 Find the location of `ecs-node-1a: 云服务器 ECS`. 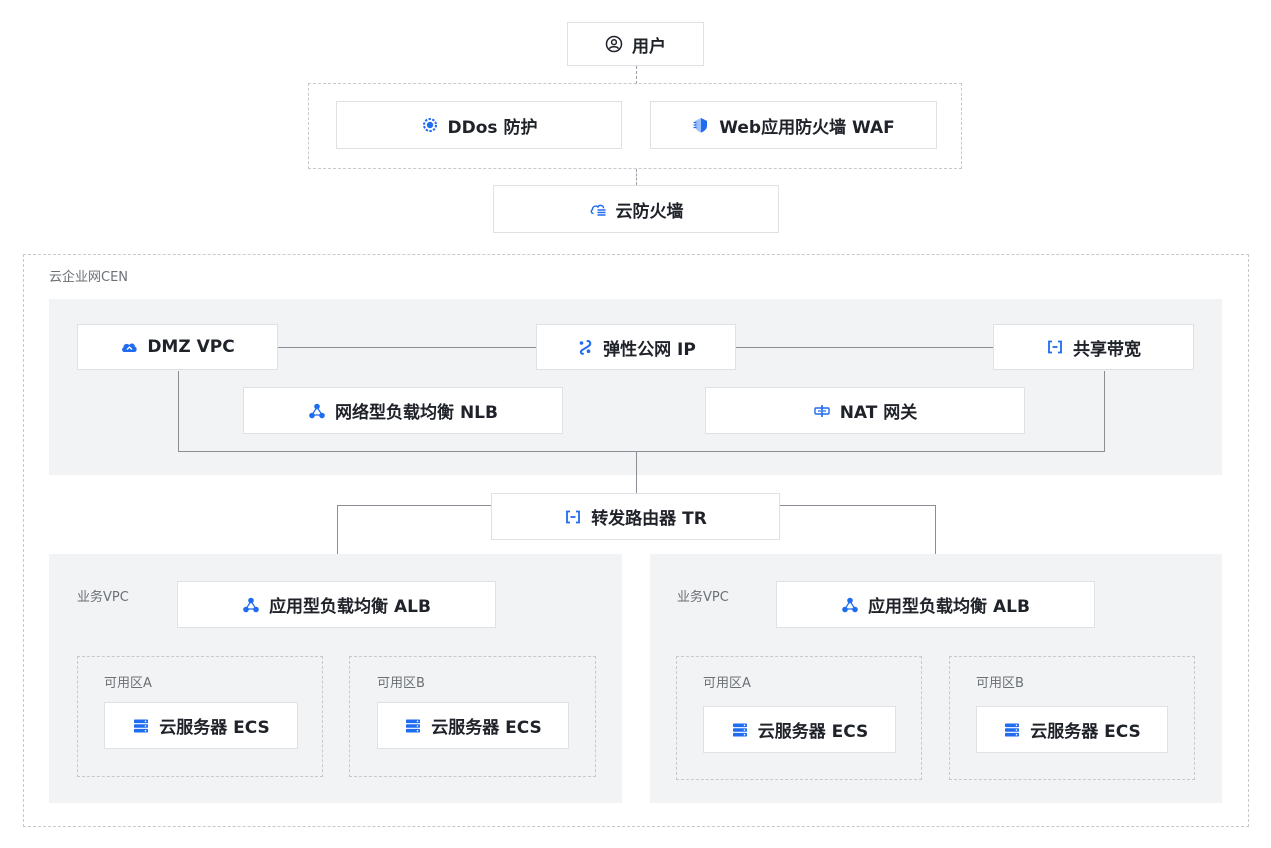

ecs-node-1a: 云服务器 ECS is located at coordinates (201, 725).